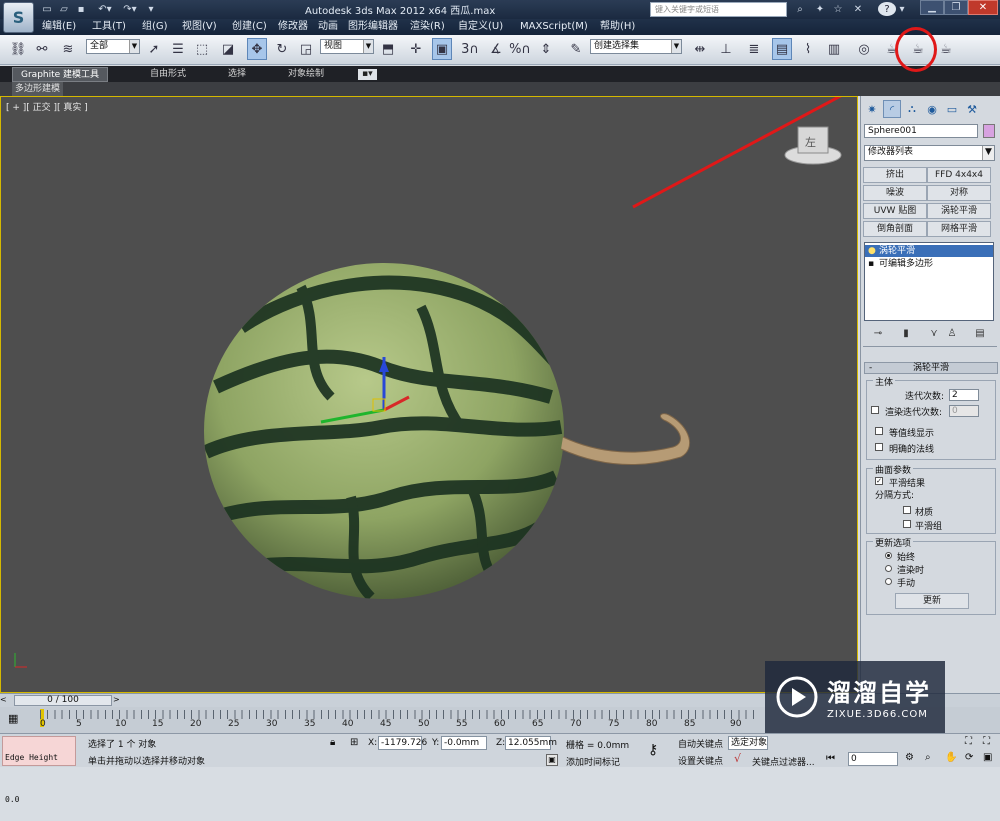 This screenshot has height=821, width=1000. Describe the element at coordinates (282, 49) in the screenshot. I see `select-rotate-icon: ↻` at that location.